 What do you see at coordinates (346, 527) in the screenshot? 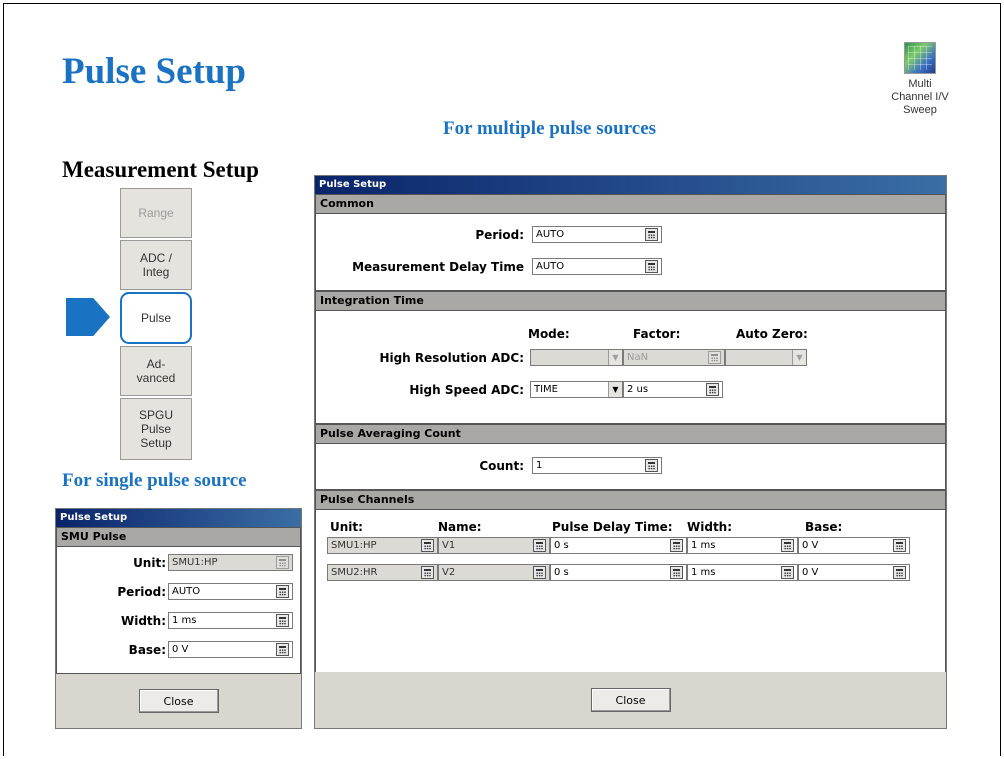
I see `col-unit-header: Unit:` at bounding box center [346, 527].